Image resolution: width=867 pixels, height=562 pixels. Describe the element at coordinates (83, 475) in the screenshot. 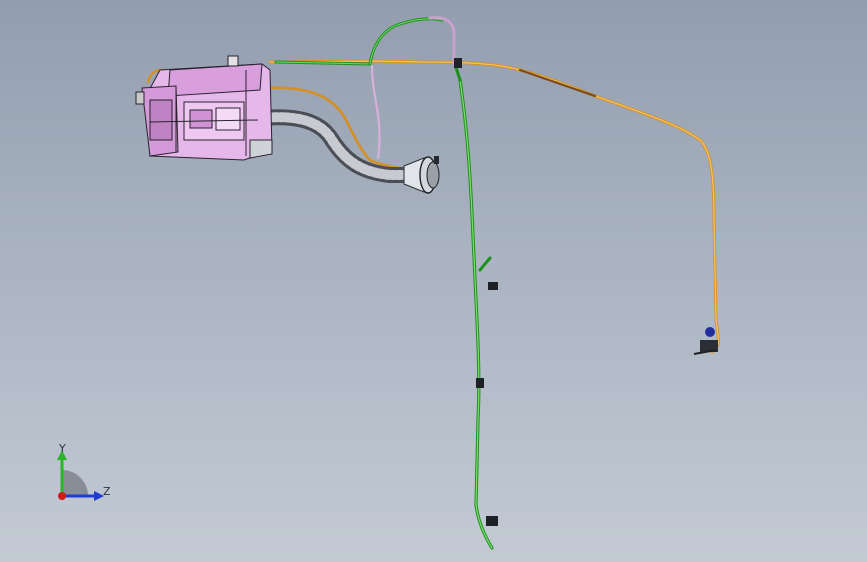

I see `coordinate-triad: Y Z` at that location.